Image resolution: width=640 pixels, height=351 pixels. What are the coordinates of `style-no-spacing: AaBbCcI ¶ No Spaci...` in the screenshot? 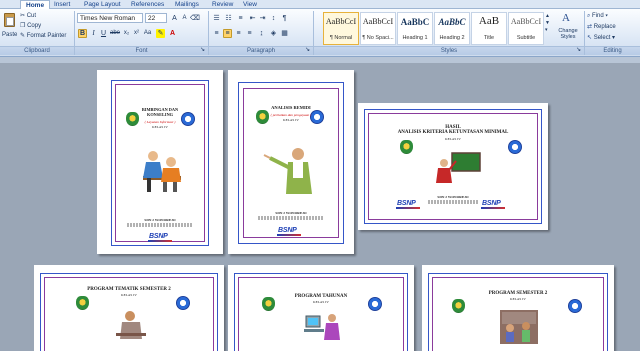 It's located at (378, 28).